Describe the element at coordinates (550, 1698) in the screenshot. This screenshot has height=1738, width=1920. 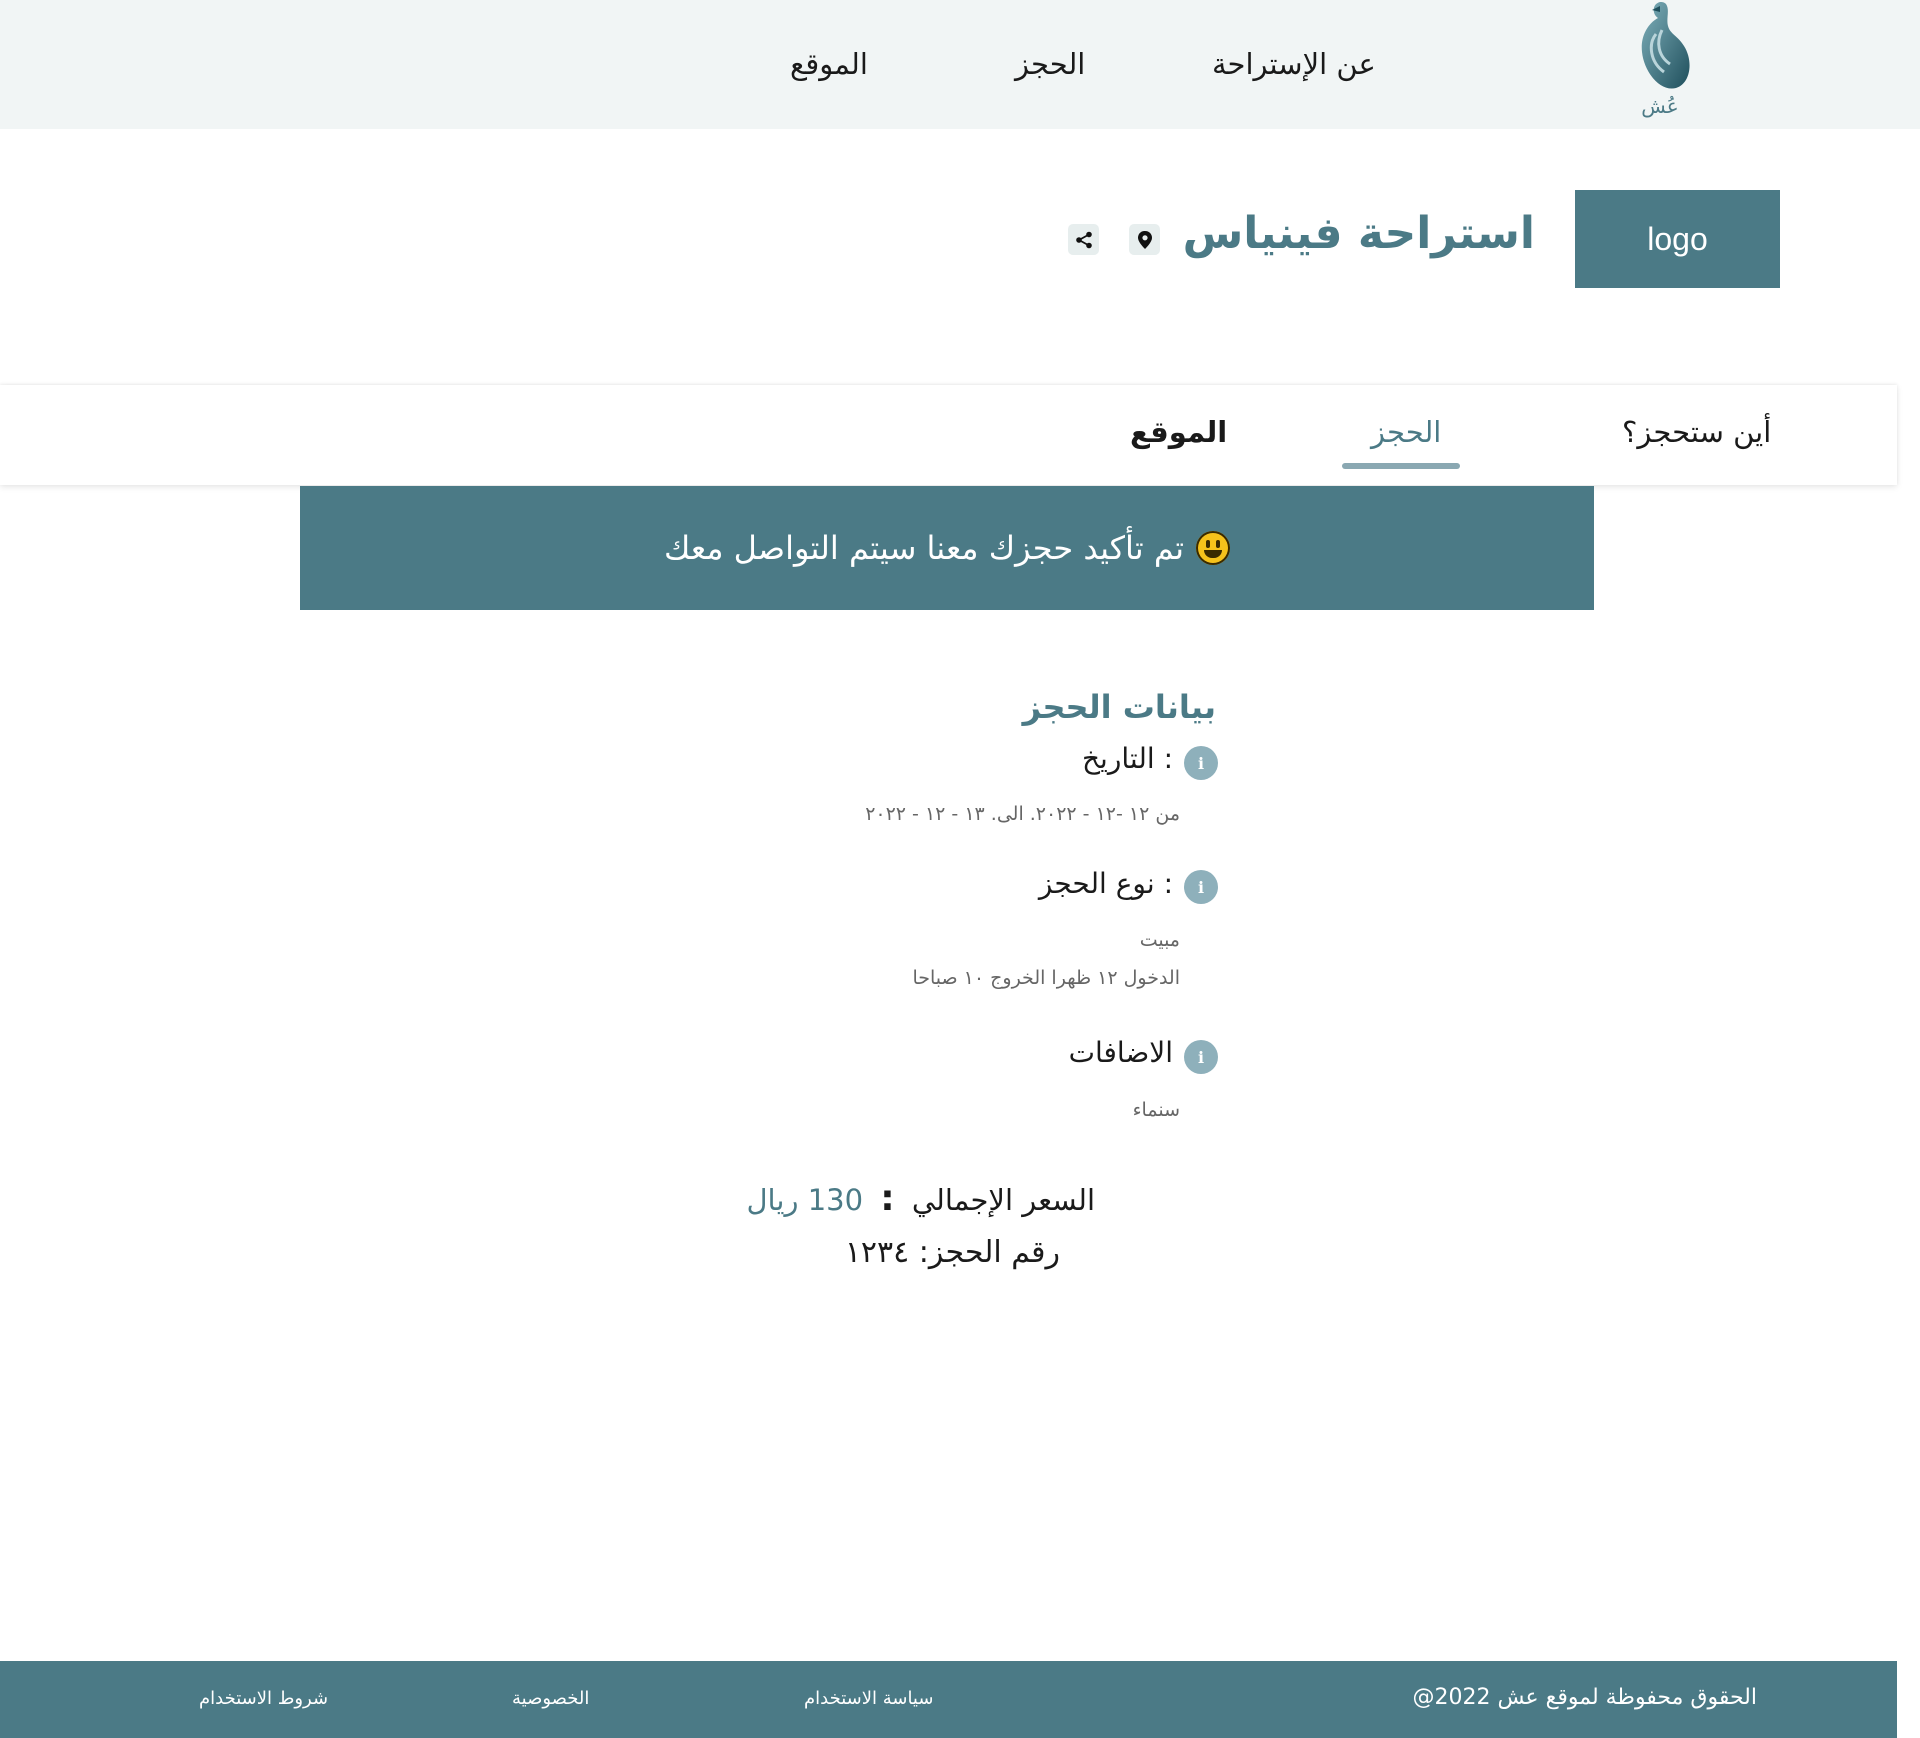
I see `footer-link-privacy: الخصوصية` at that location.